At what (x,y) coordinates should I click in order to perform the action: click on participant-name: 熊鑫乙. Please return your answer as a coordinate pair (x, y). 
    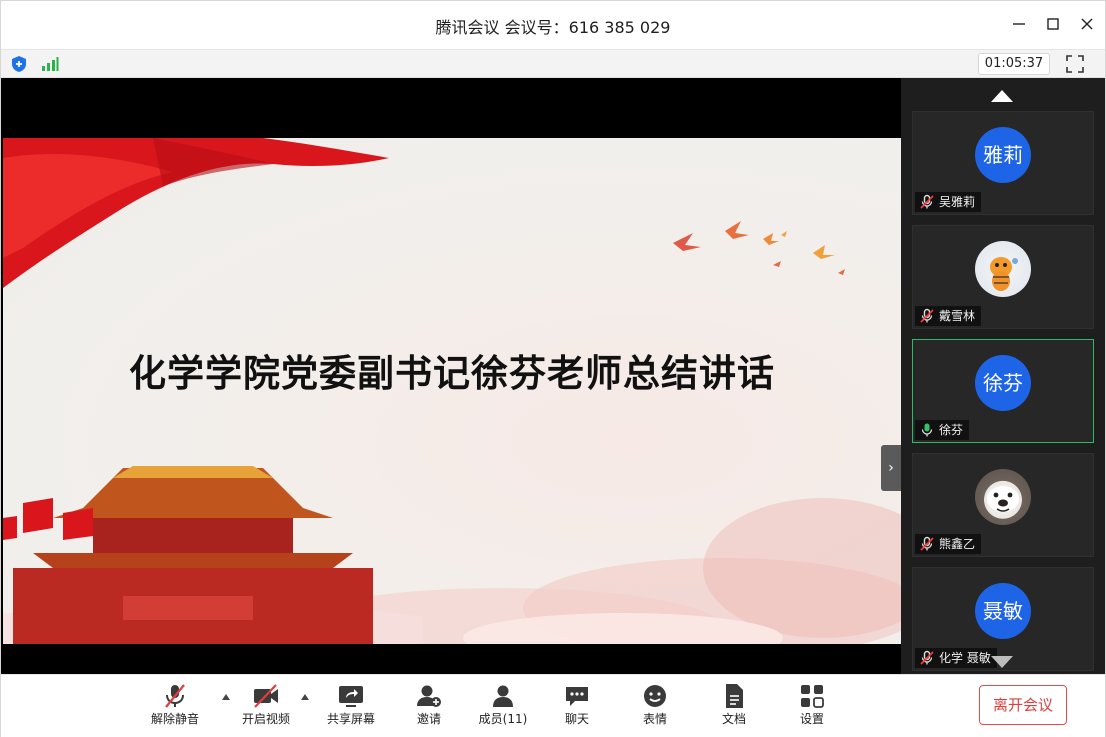
    Looking at the image, I should click on (957, 544).